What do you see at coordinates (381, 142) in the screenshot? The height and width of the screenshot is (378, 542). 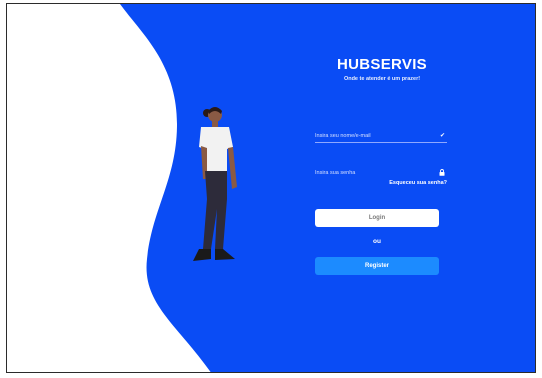 I see `email-underline` at bounding box center [381, 142].